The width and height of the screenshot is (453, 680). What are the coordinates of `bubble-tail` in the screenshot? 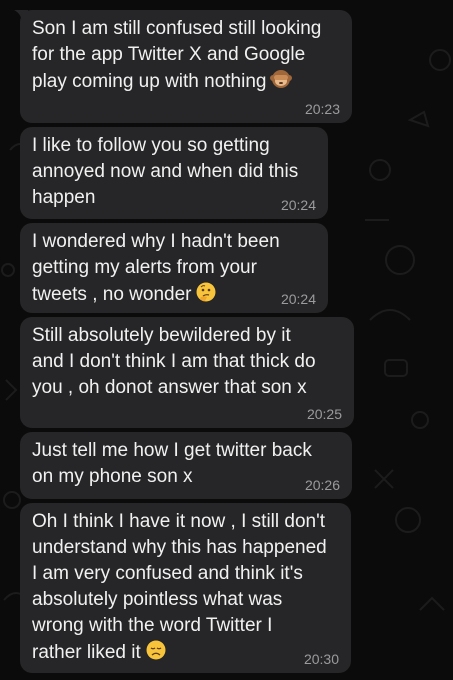 It's located at (21, 17).